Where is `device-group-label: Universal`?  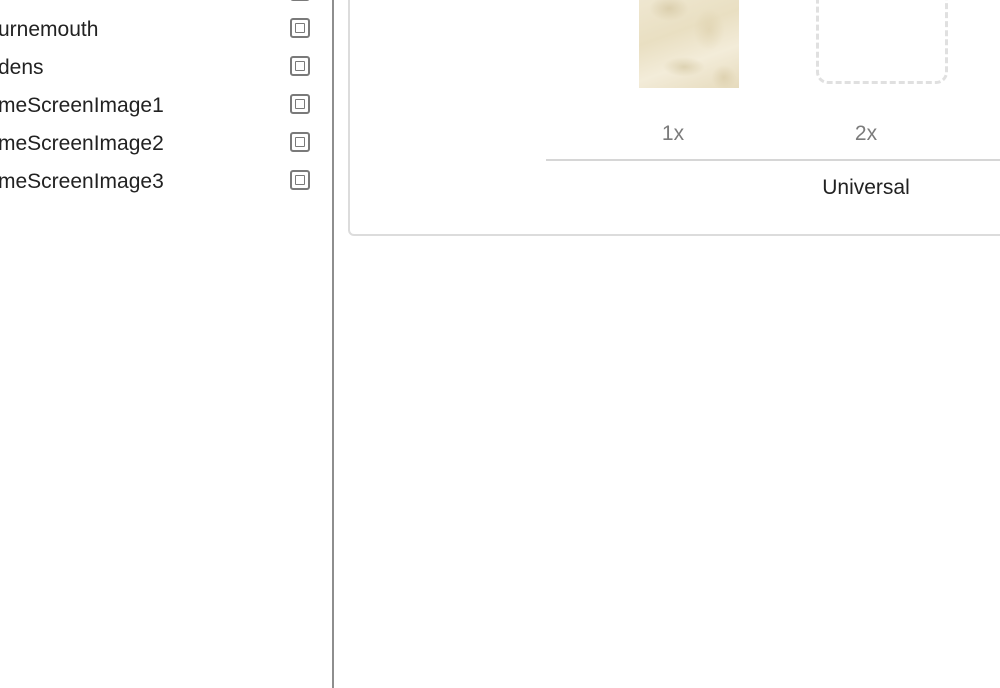 device-group-label: Universal is located at coordinates (866, 187).